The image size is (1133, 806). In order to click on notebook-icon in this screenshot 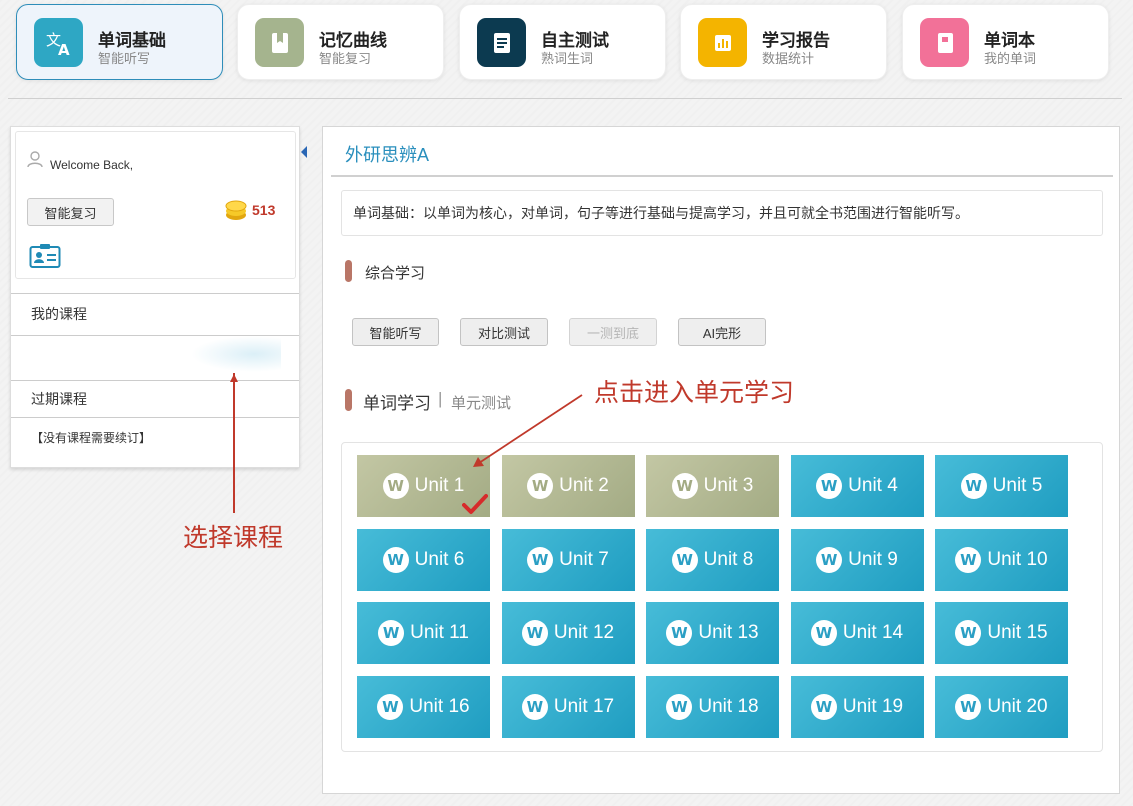, I will do `click(944, 42)`.